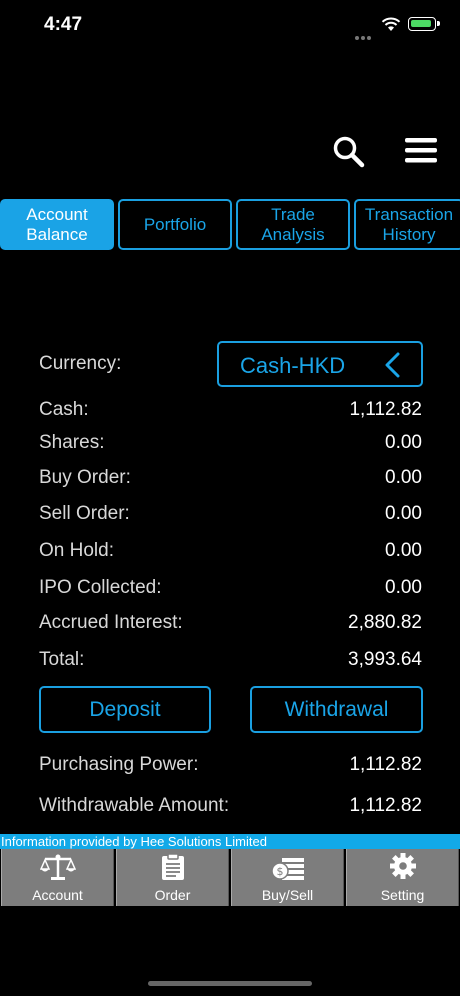 This screenshot has height=996, width=460. Describe the element at coordinates (385, 764) in the screenshot. I see `purchasing-power-value: 1,112.82` at that location.